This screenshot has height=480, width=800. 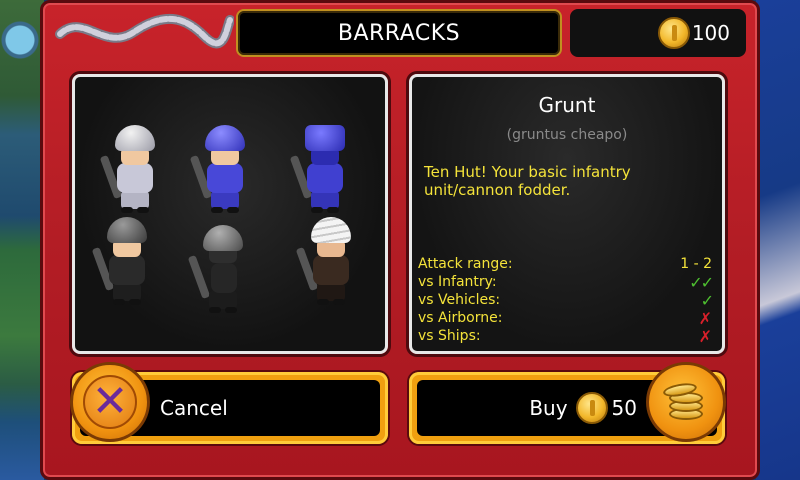 What do you see at coordinates (449, 336) in the screenshot?
I see `stat-label: vs Ships:` at bounding box center [449, 336].